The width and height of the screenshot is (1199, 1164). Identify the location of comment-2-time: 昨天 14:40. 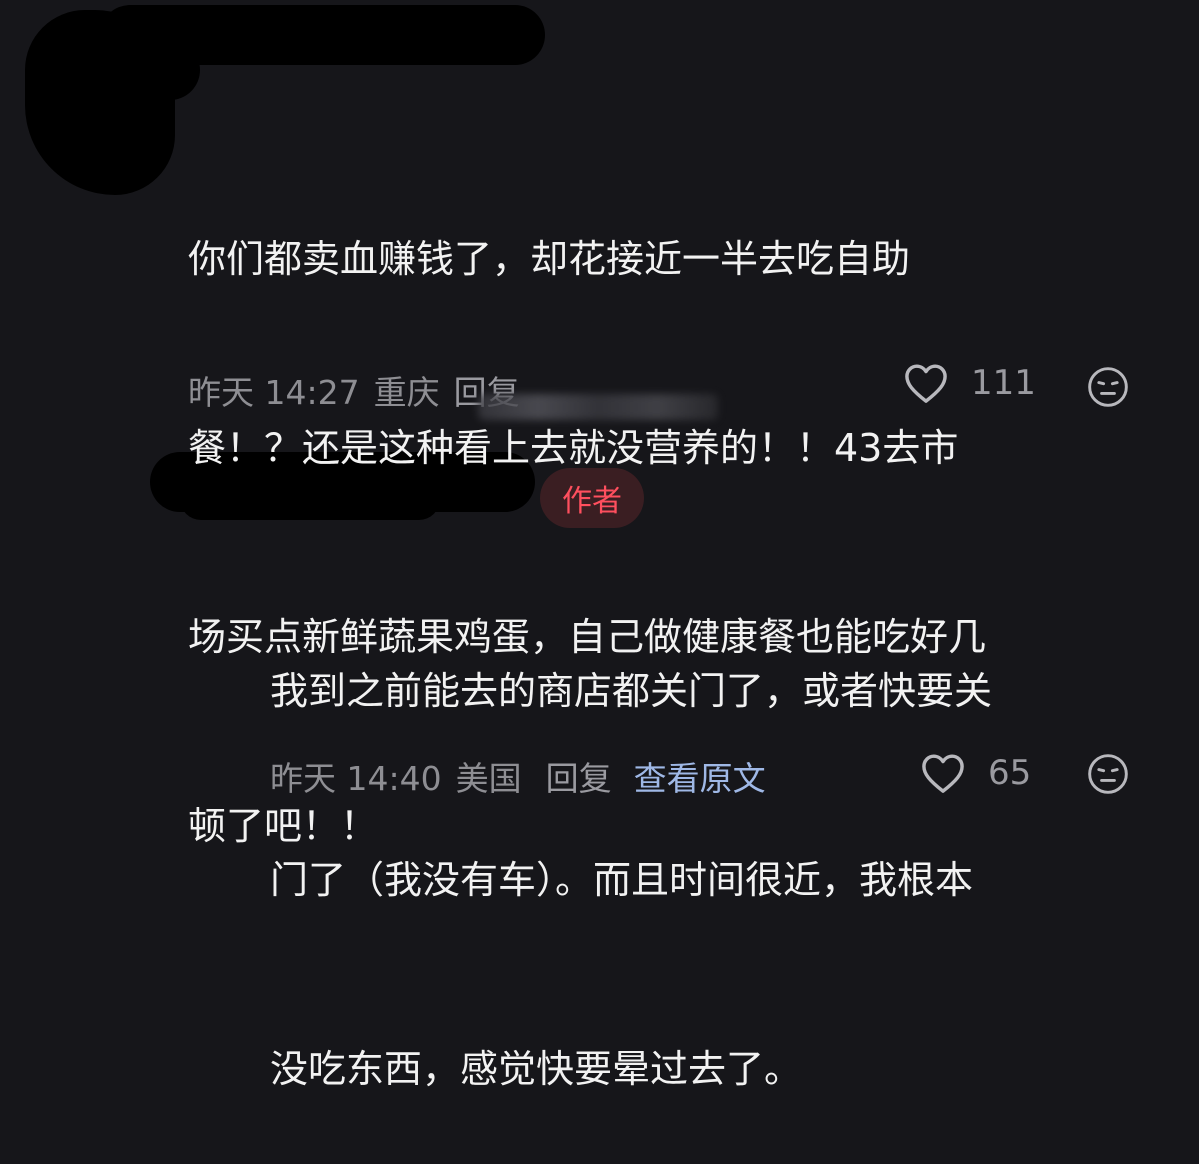
(356, 778).